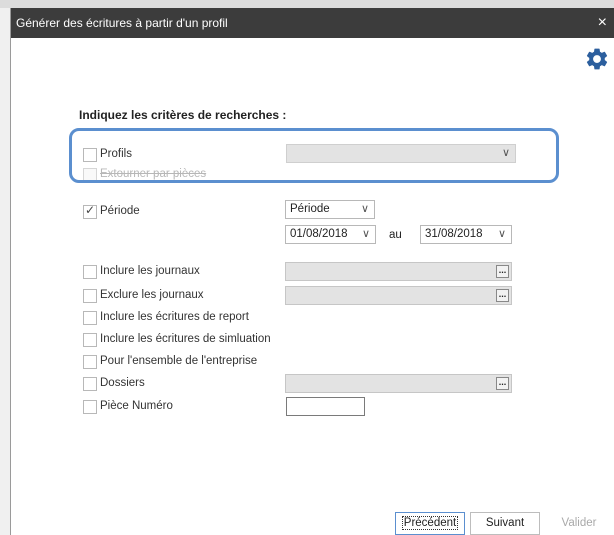 Image resolution: width=614 pixels, height=535 pixels. What do you see at coordinates (579, 523) in the screenshot?
I see `validate-button: Valider` at bounding box center [579, 523].